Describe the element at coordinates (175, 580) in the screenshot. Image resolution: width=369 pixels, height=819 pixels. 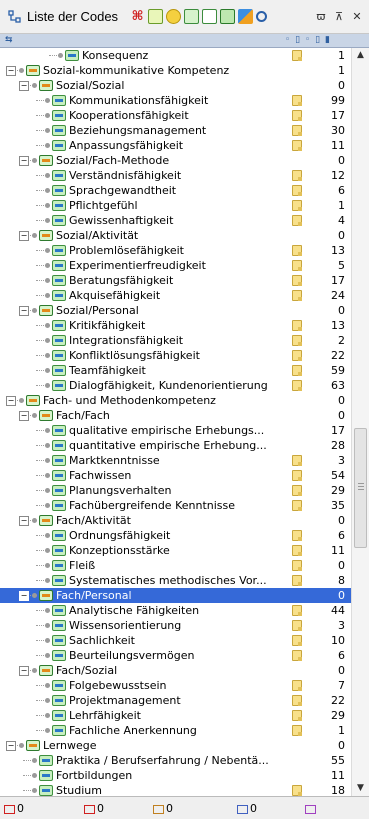
I see `tree-code-row: Systematisches methodisches Vor... 8` at that location.